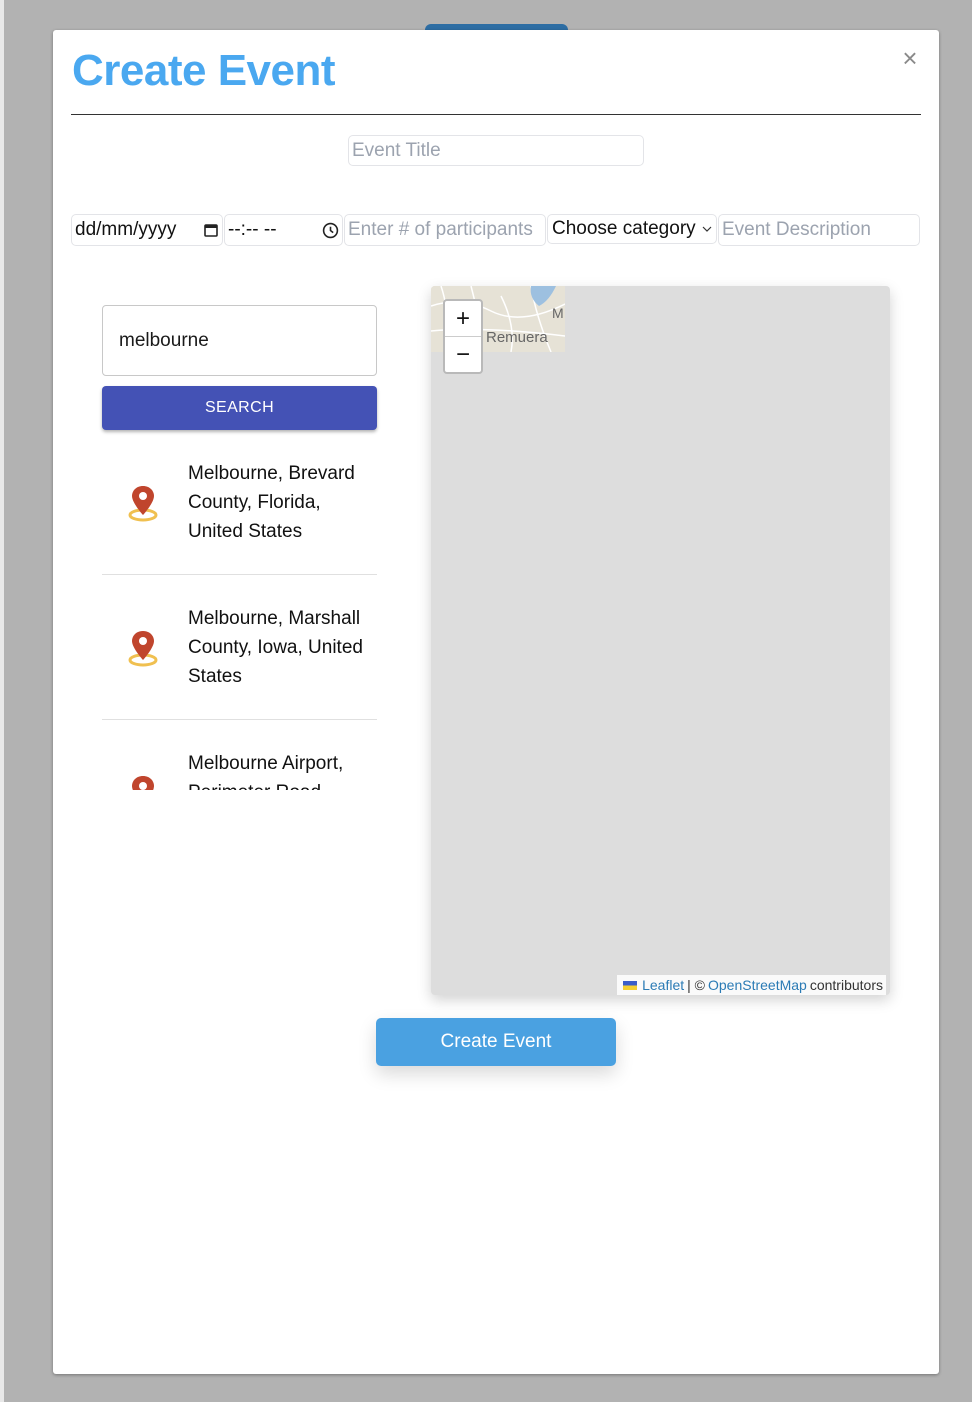  I want to click on description-placeholder: Event Description, so click(796, 229).